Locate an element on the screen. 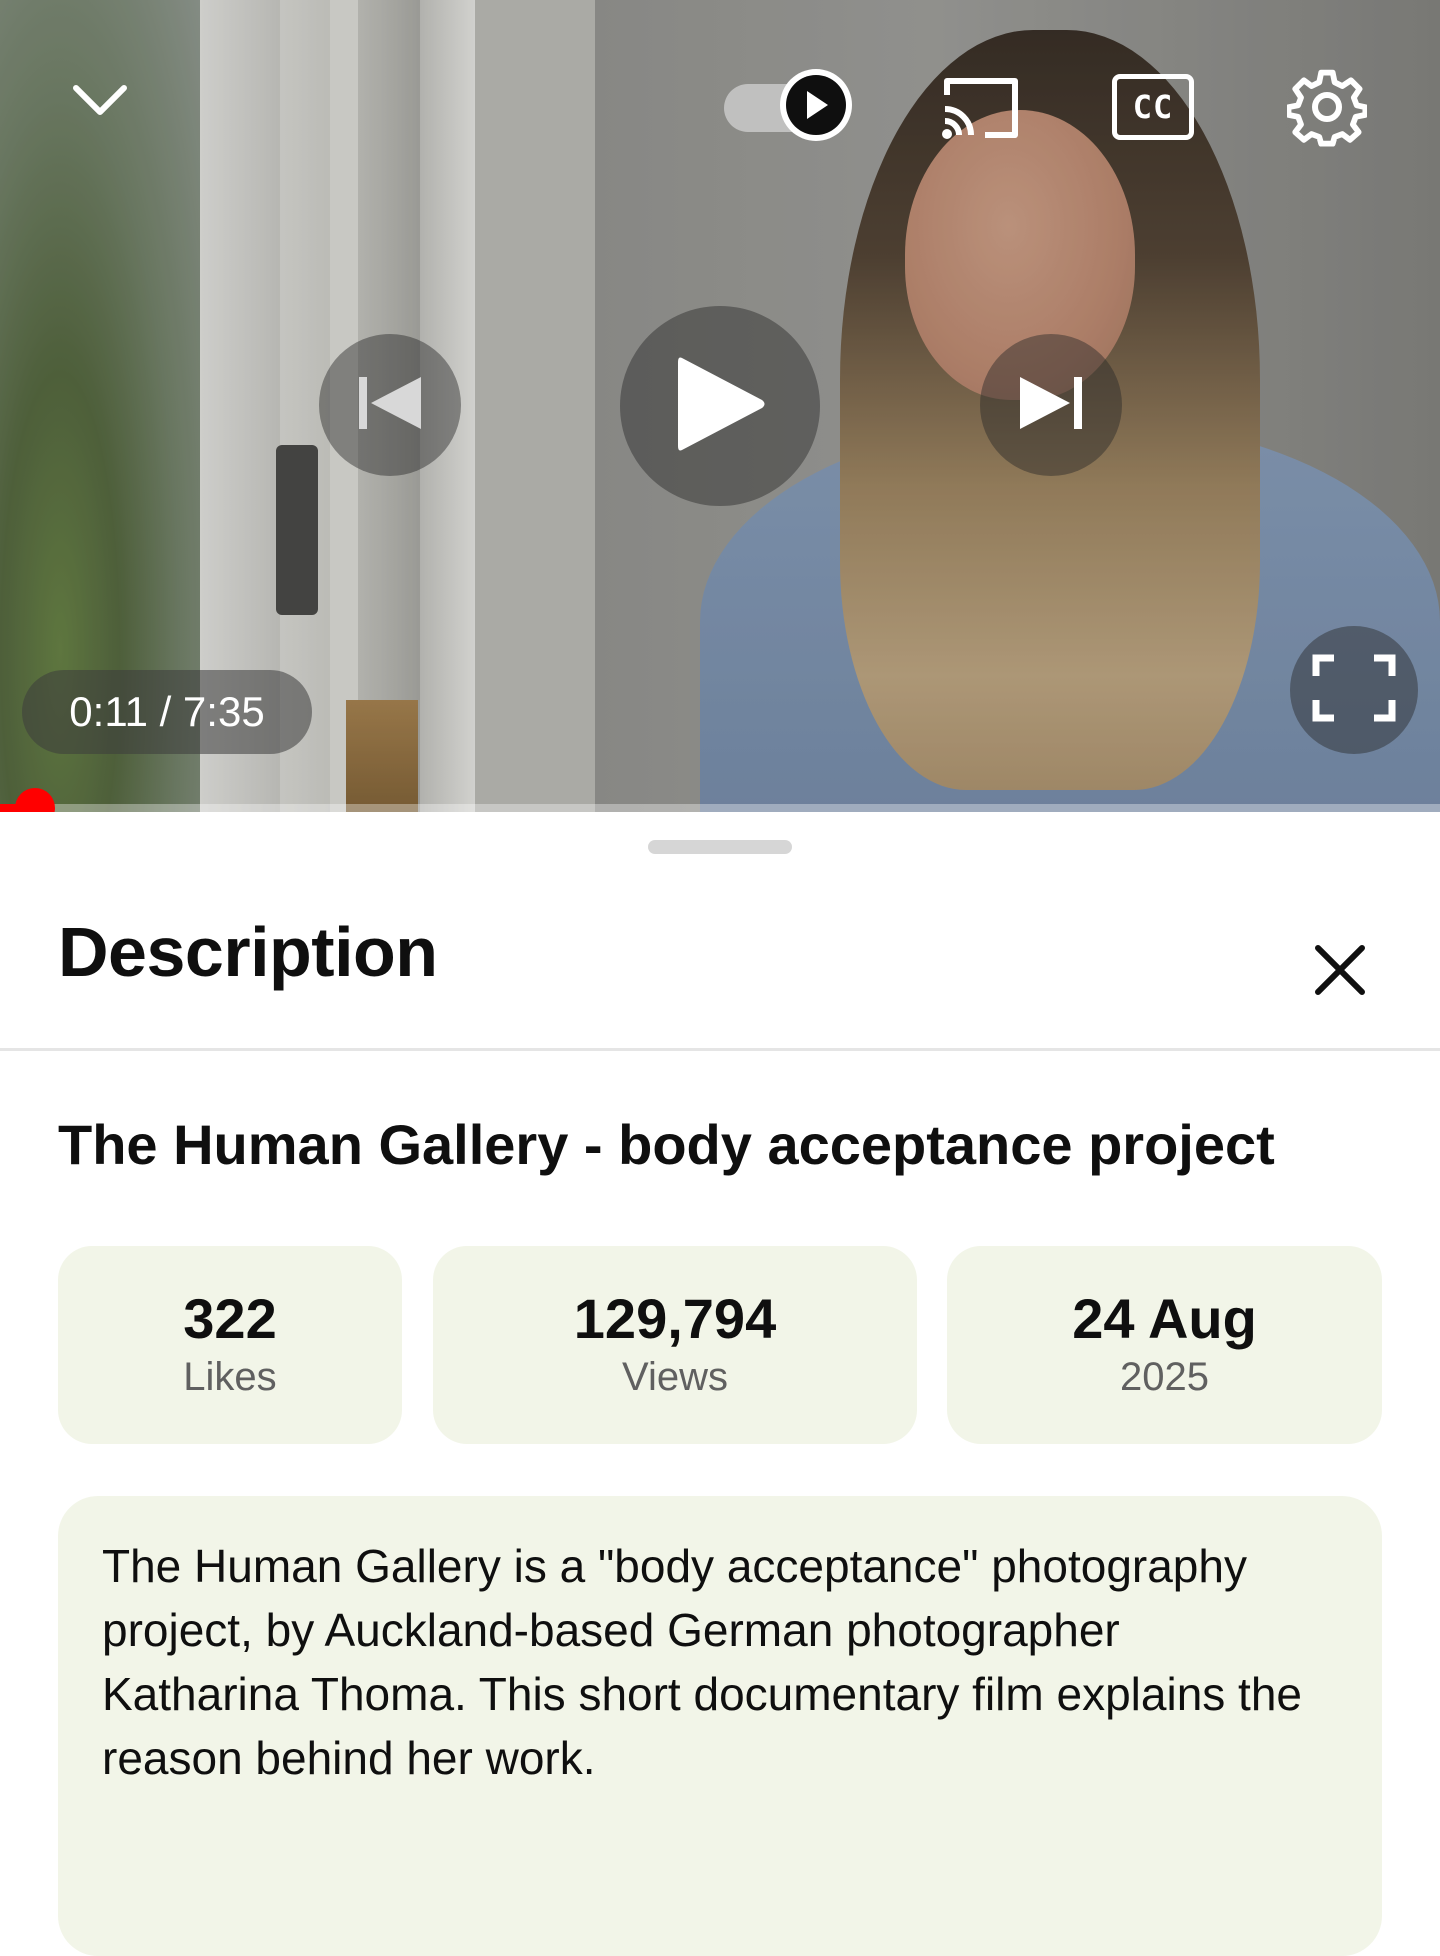 The height and width of the screenshot is (1956, 1440). upload-year: 2025 is located at coordinates (1164, 1377).